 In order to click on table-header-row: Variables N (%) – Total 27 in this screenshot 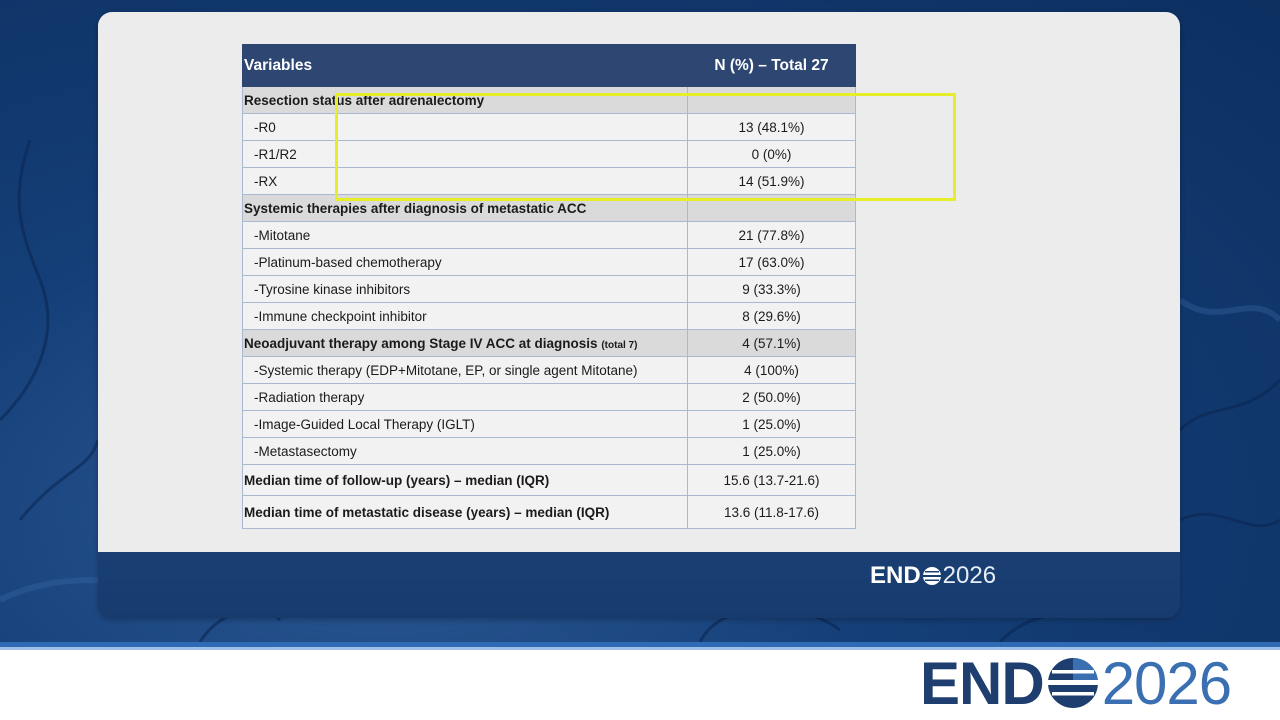, I will do `click(549, 65)`.